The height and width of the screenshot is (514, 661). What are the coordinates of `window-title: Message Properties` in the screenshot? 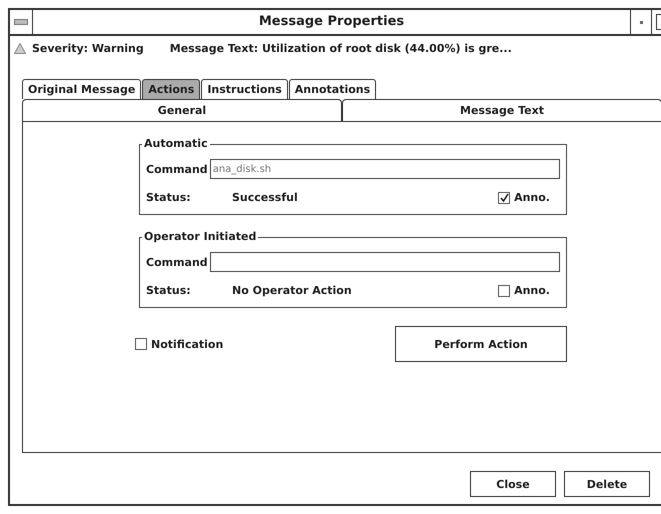 It's located at (332, 22).